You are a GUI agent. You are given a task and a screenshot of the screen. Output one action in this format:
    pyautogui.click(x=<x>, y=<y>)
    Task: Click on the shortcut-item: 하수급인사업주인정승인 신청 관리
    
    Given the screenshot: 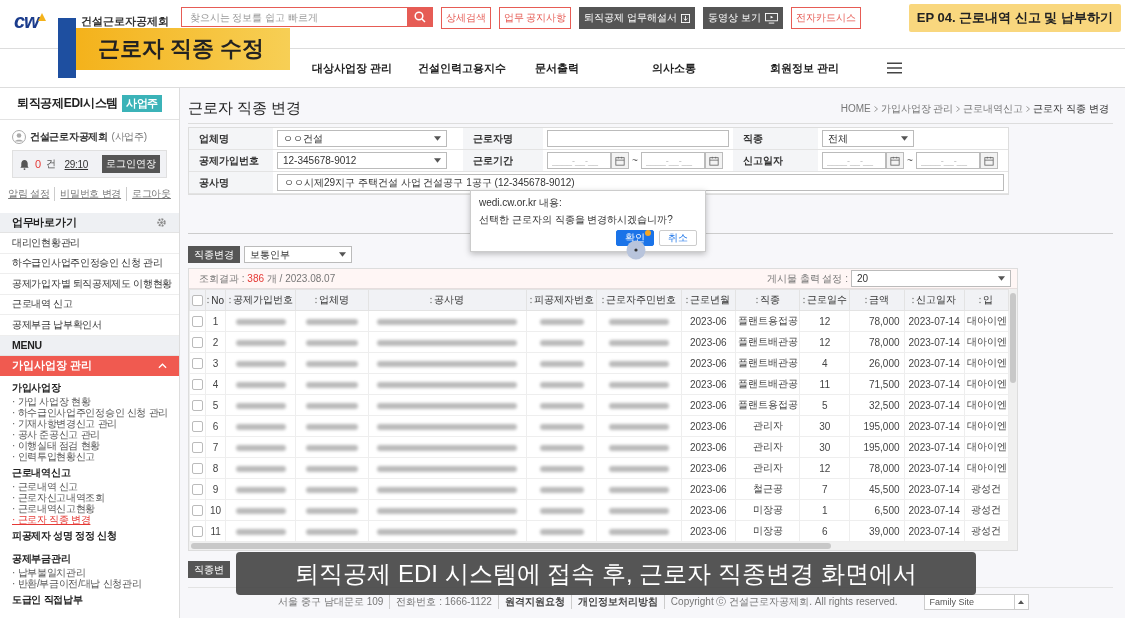 What is the action you would take?
    pyautogui.click(x=89, y=263)
    